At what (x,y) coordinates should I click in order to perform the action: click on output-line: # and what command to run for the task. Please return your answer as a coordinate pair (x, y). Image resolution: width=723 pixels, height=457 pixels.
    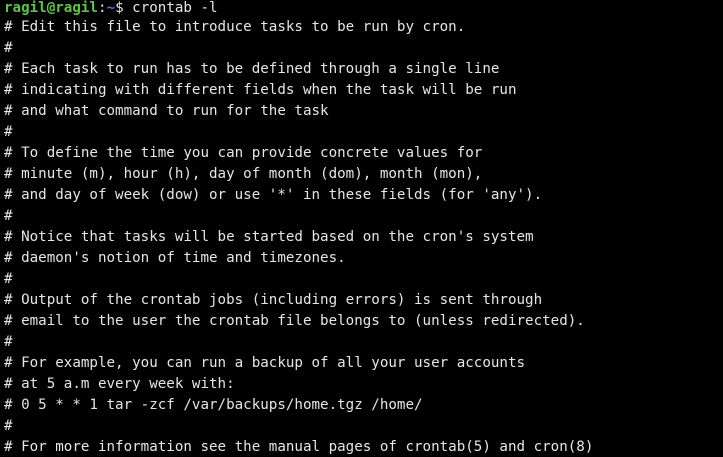
    Looking at the image, I should click on (166, 111).